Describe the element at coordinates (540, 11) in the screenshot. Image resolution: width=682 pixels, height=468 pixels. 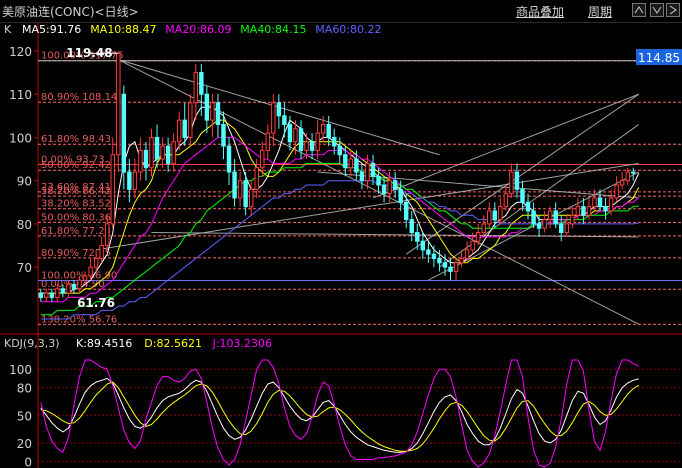
I see `commodity-overlay-button: 商品叠加` at that location.